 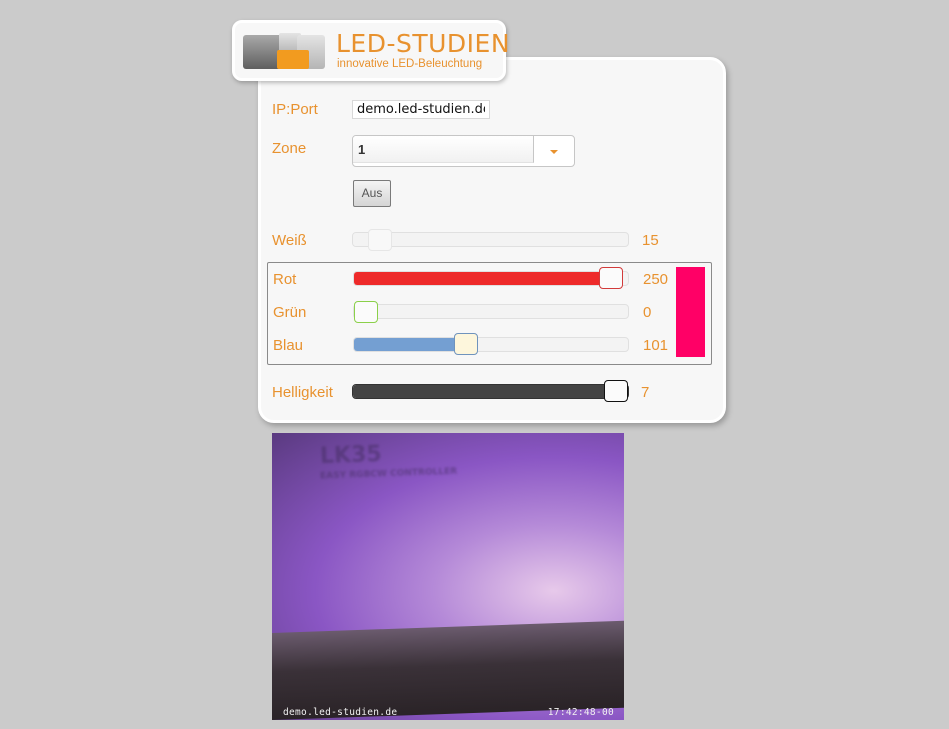 I want to click on white-slider-track, so click(x=490, y=239).